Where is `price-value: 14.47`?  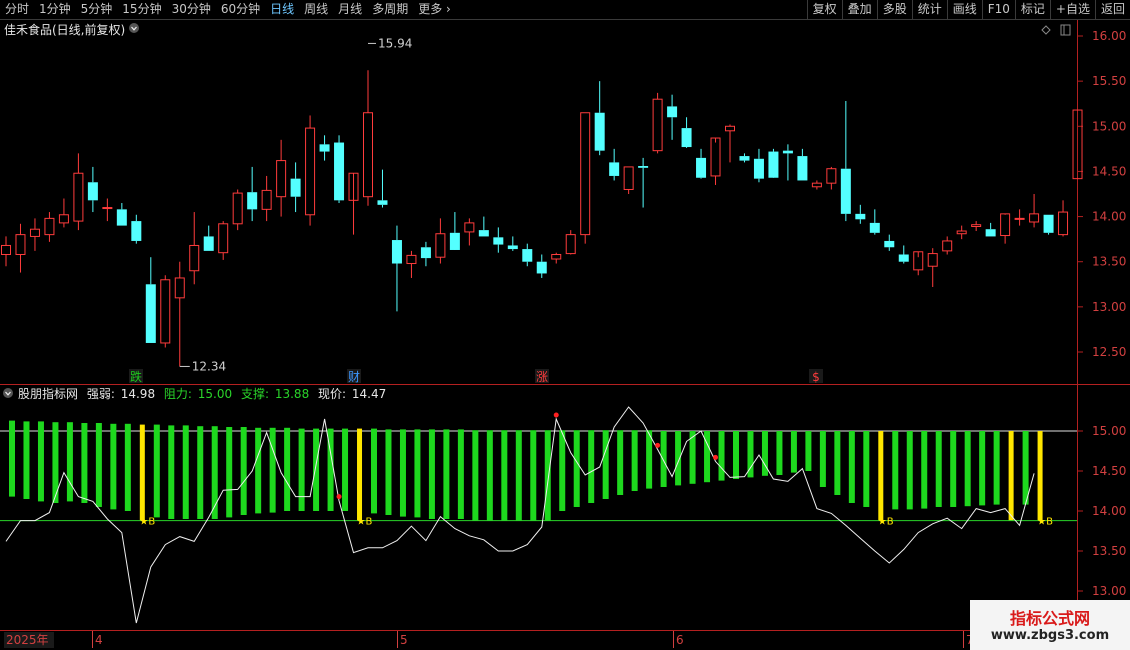
price-value: 14.47 is located at coordinates (369, 394).